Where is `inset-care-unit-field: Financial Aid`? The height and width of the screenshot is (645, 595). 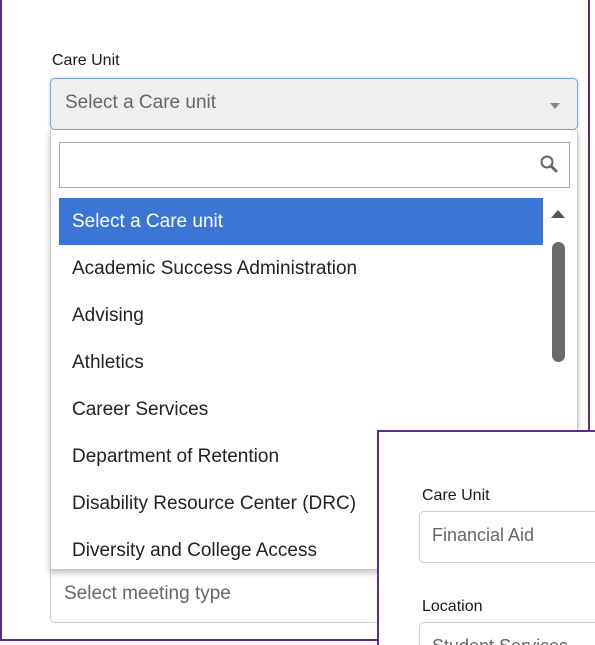
inset-care-unit-field: Financial Aid is located at coordinates (507, 537).